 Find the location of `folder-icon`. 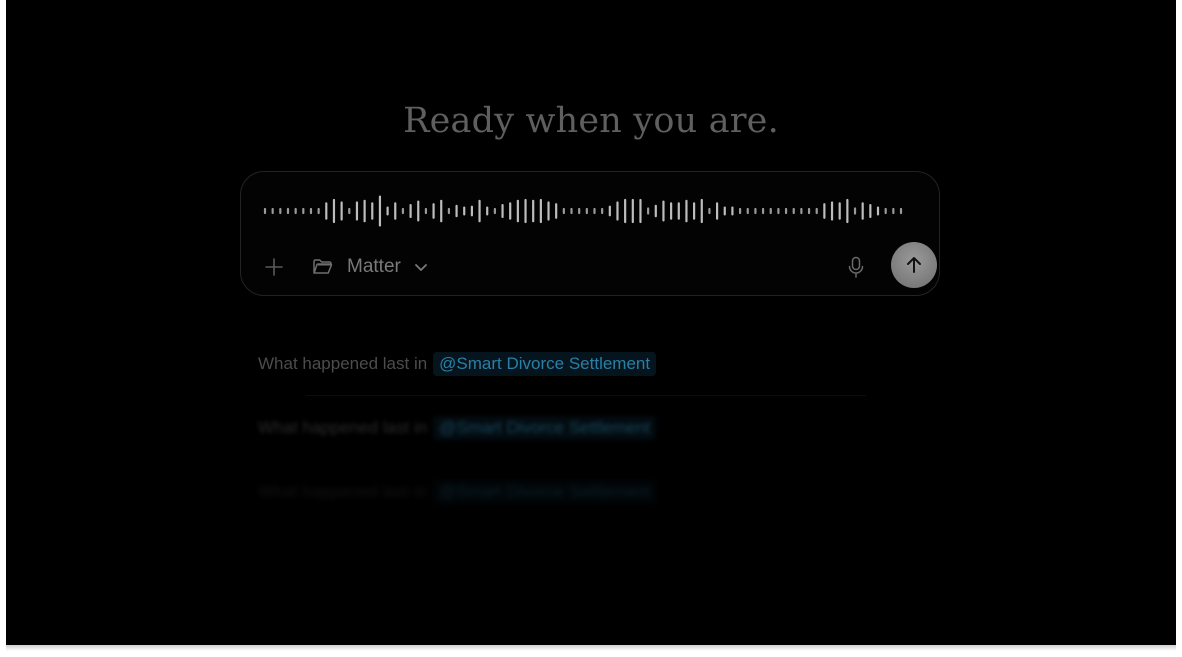

folder-icon is located at coordinates (323, 266).